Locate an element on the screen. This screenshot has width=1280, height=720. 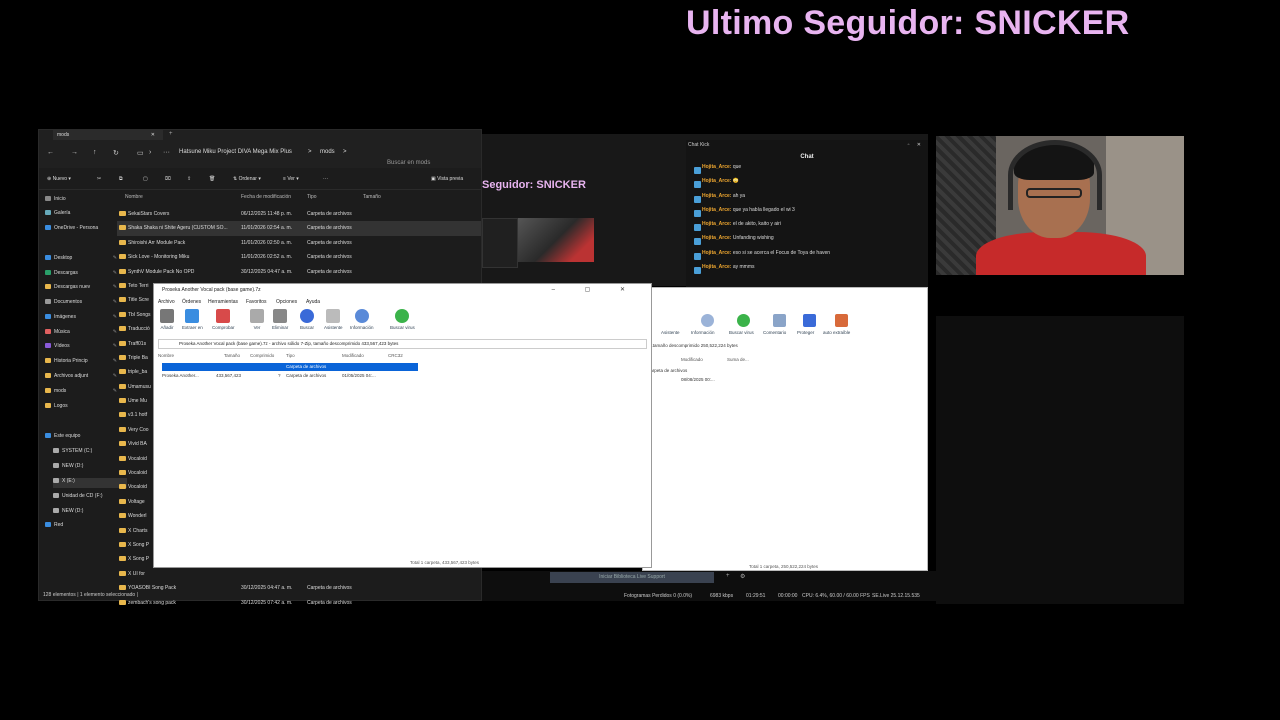
nav-item-onedrive: OneDrive - Persona is located at coordinates (82, 230).